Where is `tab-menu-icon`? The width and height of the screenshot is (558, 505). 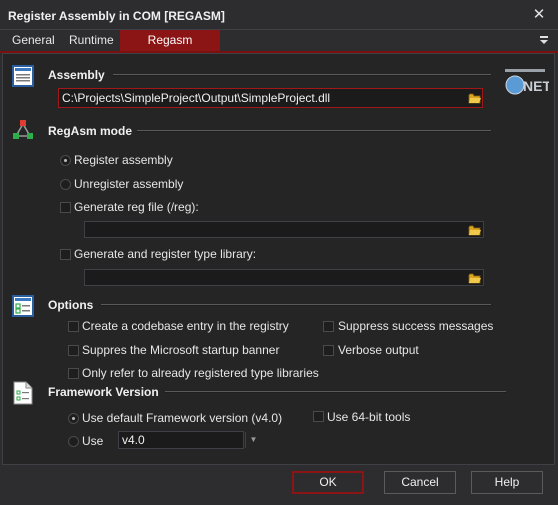
tab-menu-icon is located at coordinates (544, 40).